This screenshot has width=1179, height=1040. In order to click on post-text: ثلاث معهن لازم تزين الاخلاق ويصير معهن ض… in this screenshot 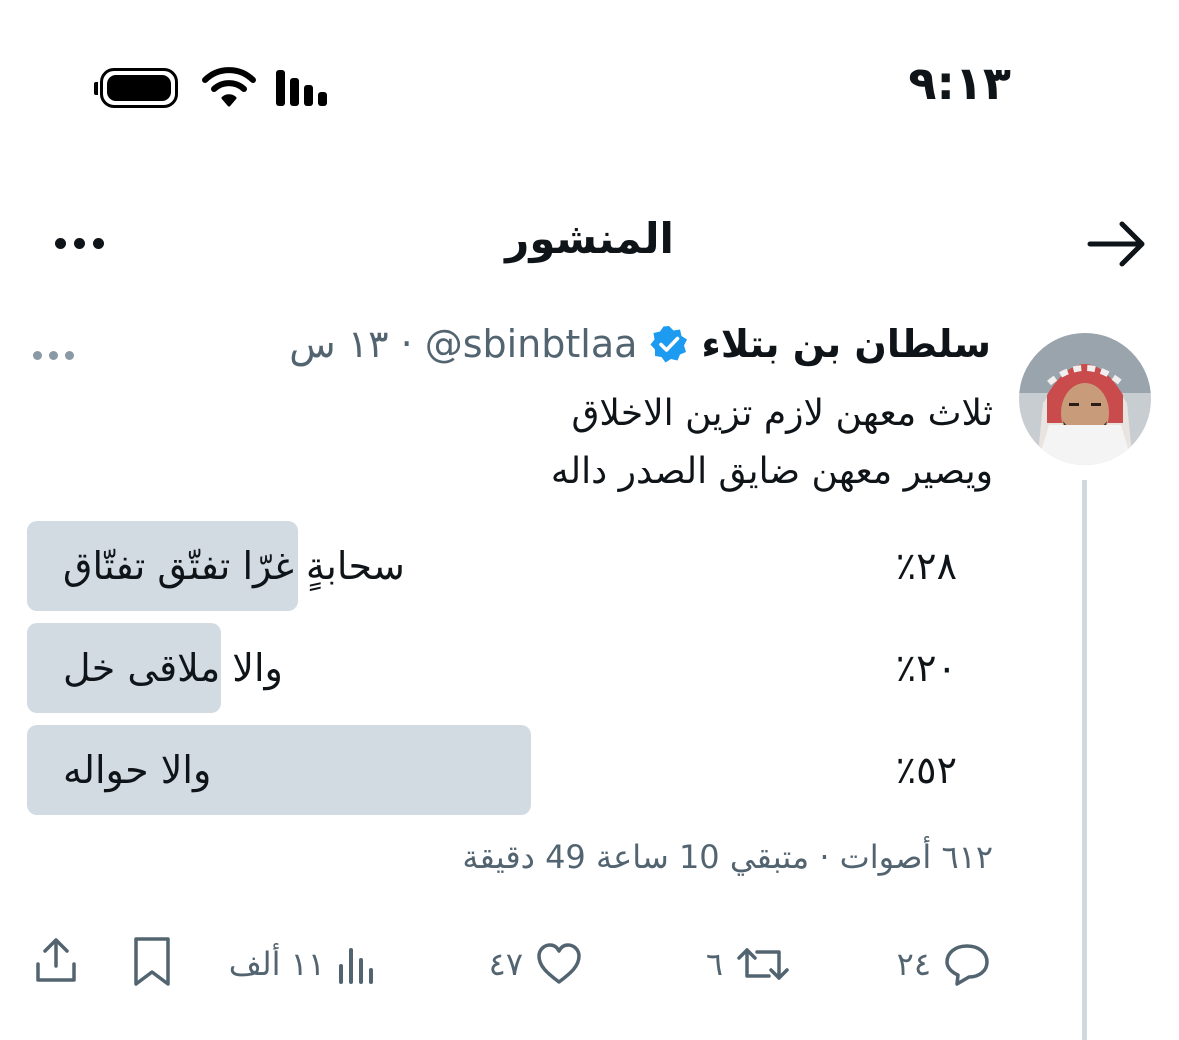, I will do `click(633, 443)`.